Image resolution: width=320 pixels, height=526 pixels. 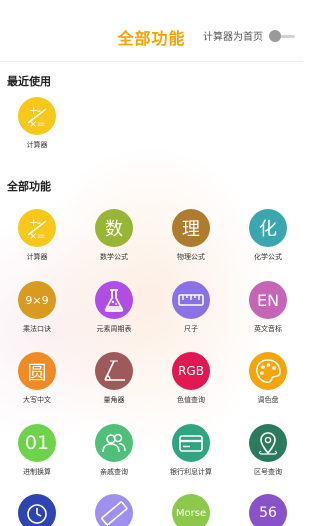 I want to click on recent-section-title: 最近使用, so click(x=29, y=81).